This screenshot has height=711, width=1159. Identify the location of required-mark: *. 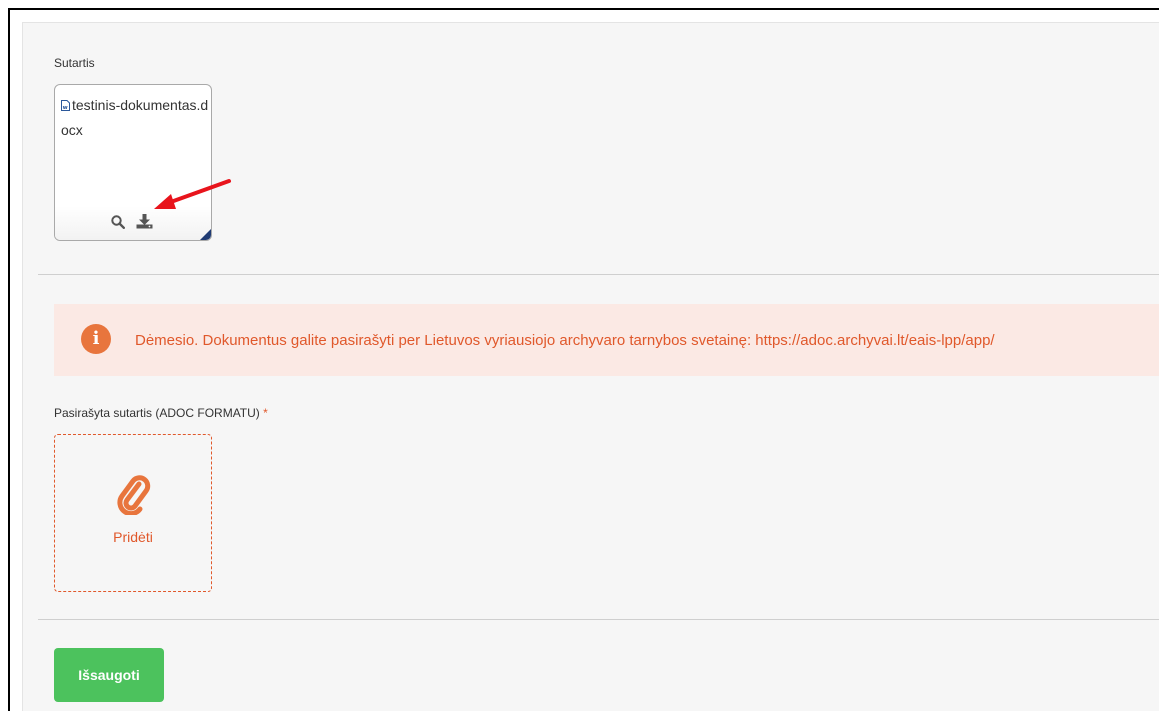
(265, 413).